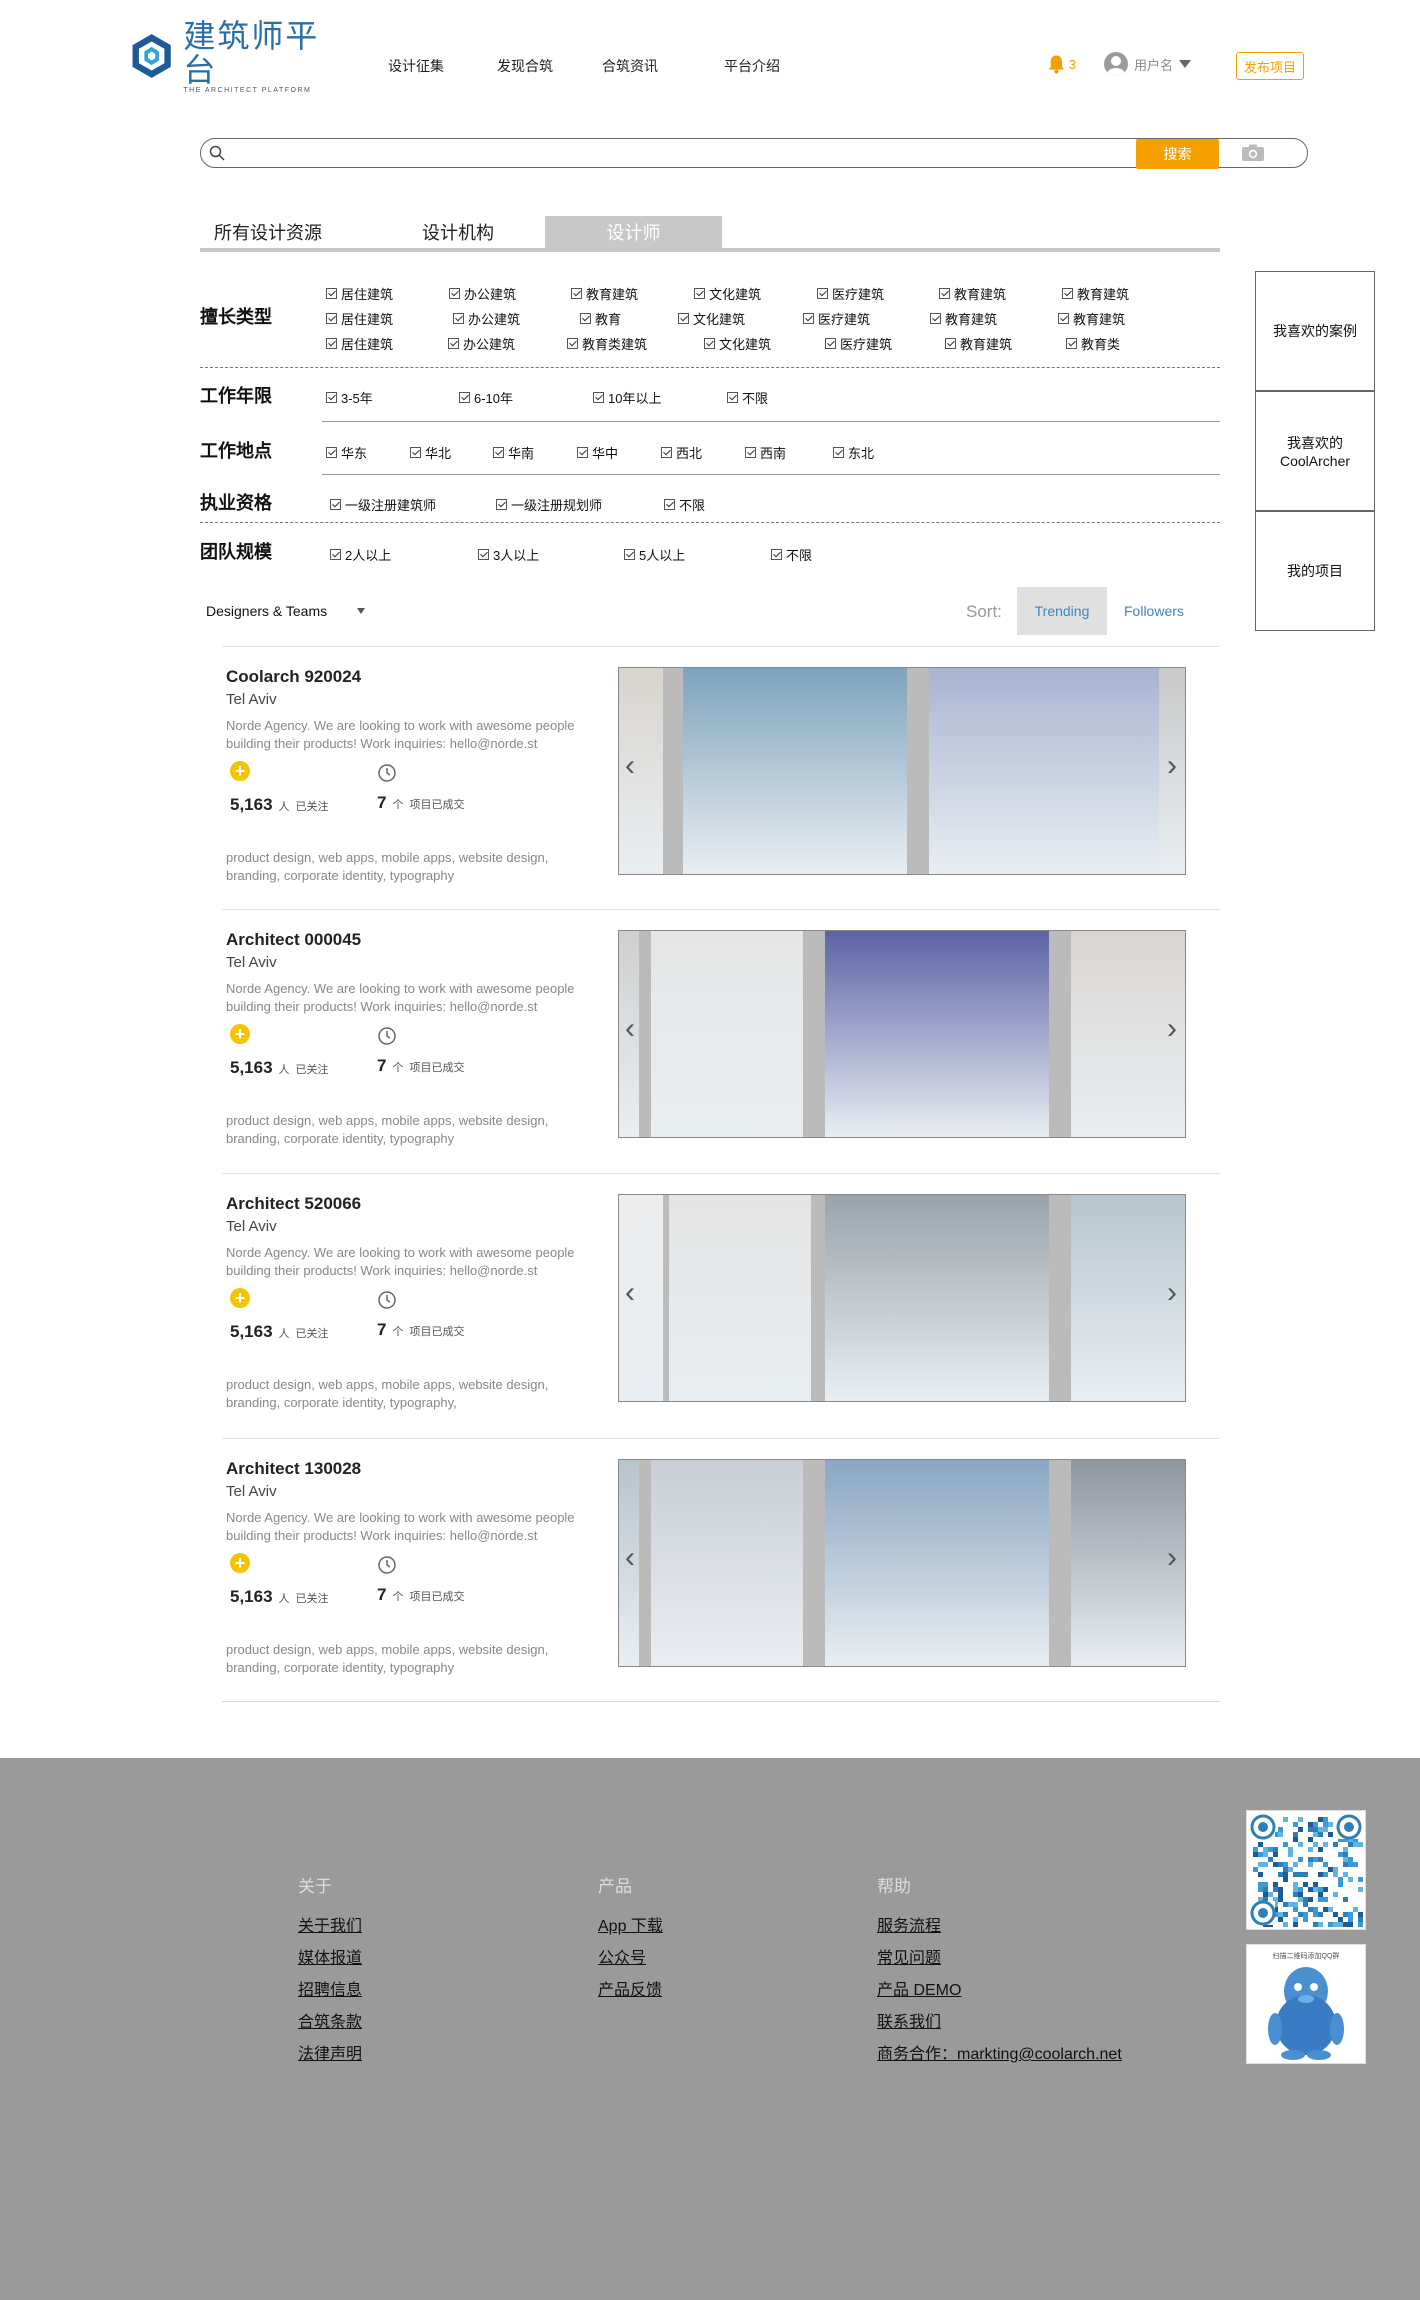 The width and height of the screenshot is (1420, 2300). I want to click on footer-link: 产品 DEMO, so click(919, 1988).